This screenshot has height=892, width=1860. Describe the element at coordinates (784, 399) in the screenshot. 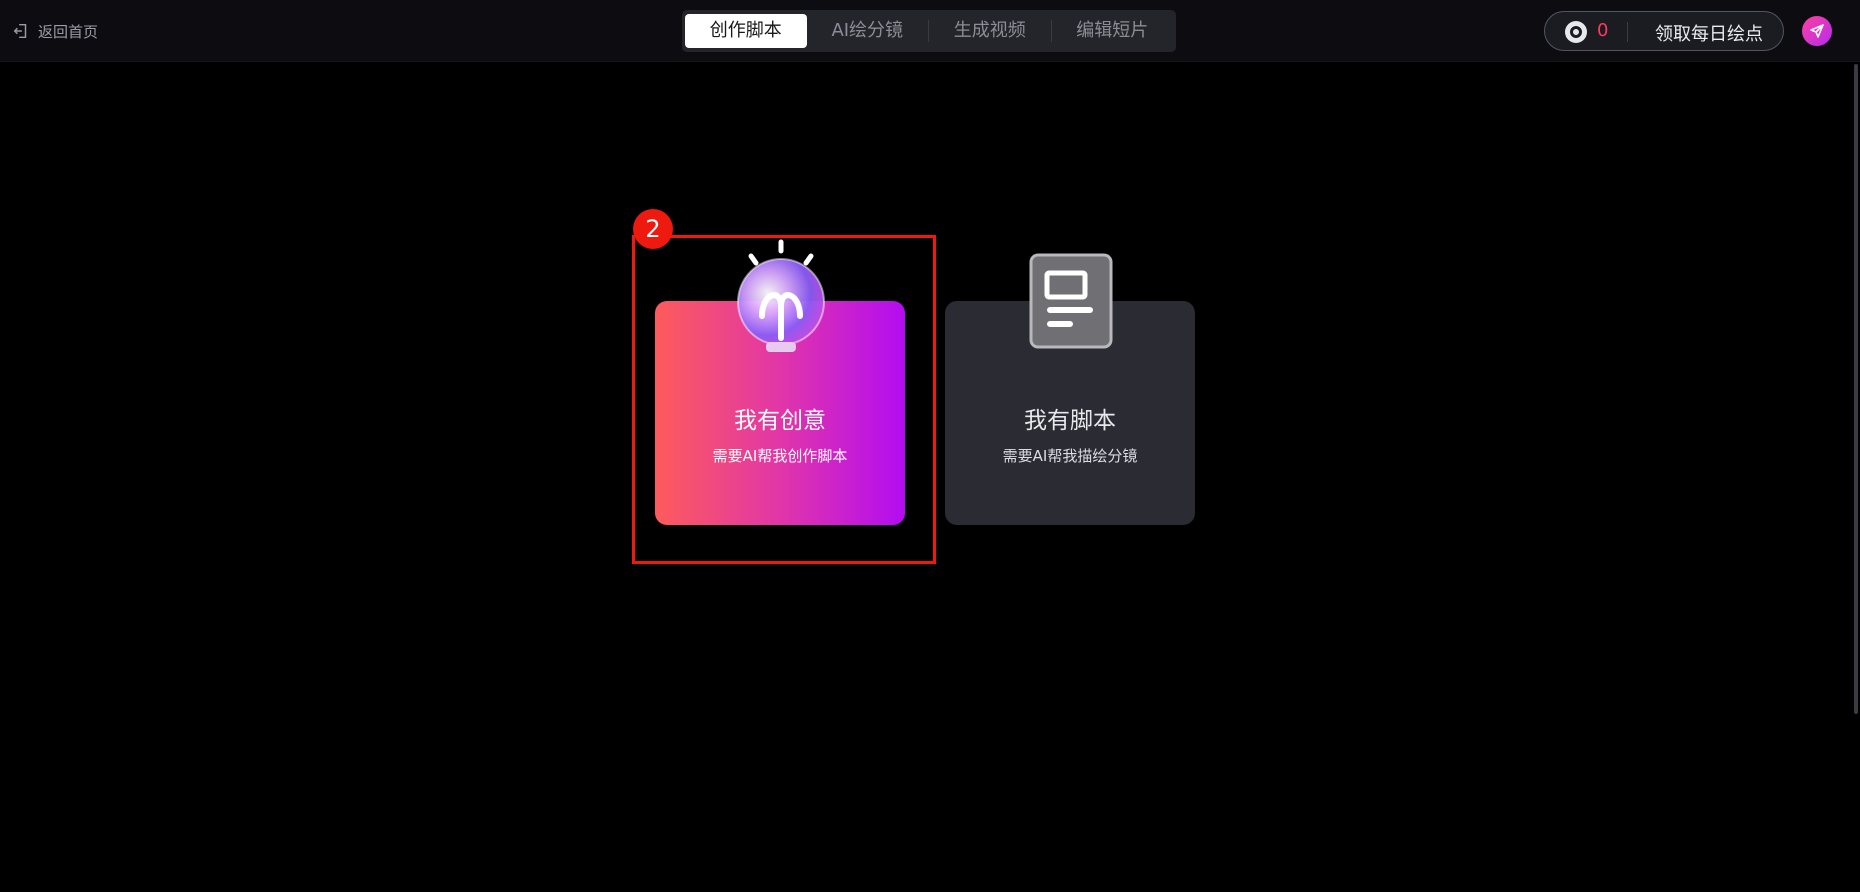

I see `step-highlight-box` at that location.